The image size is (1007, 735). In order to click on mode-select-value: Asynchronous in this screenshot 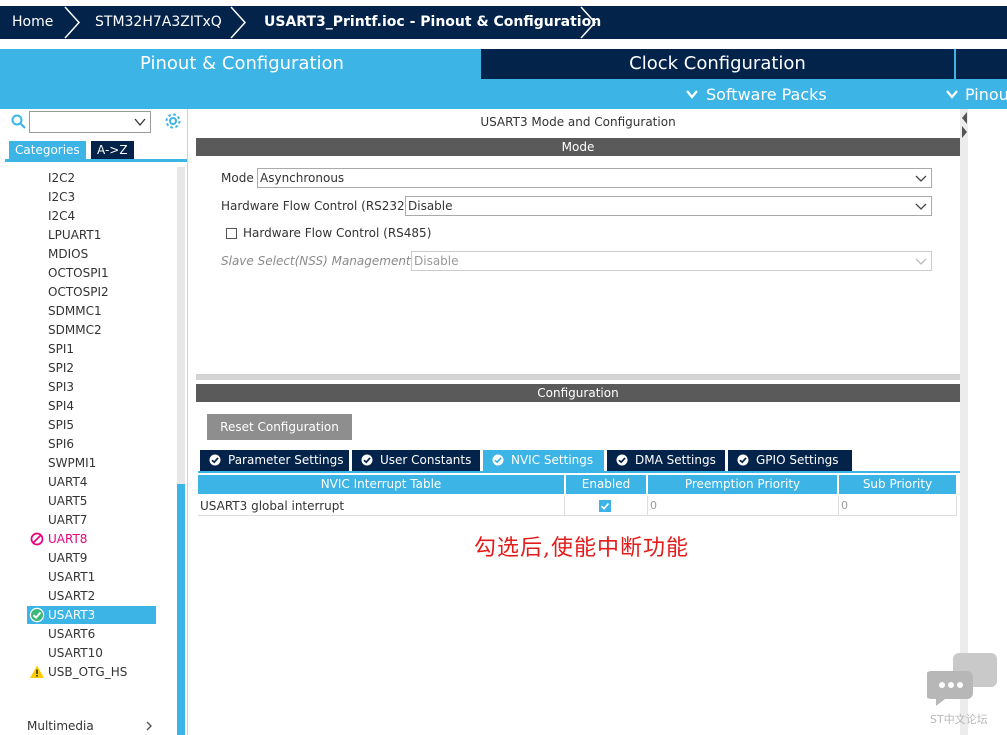, I will do `click(302, 178)`.